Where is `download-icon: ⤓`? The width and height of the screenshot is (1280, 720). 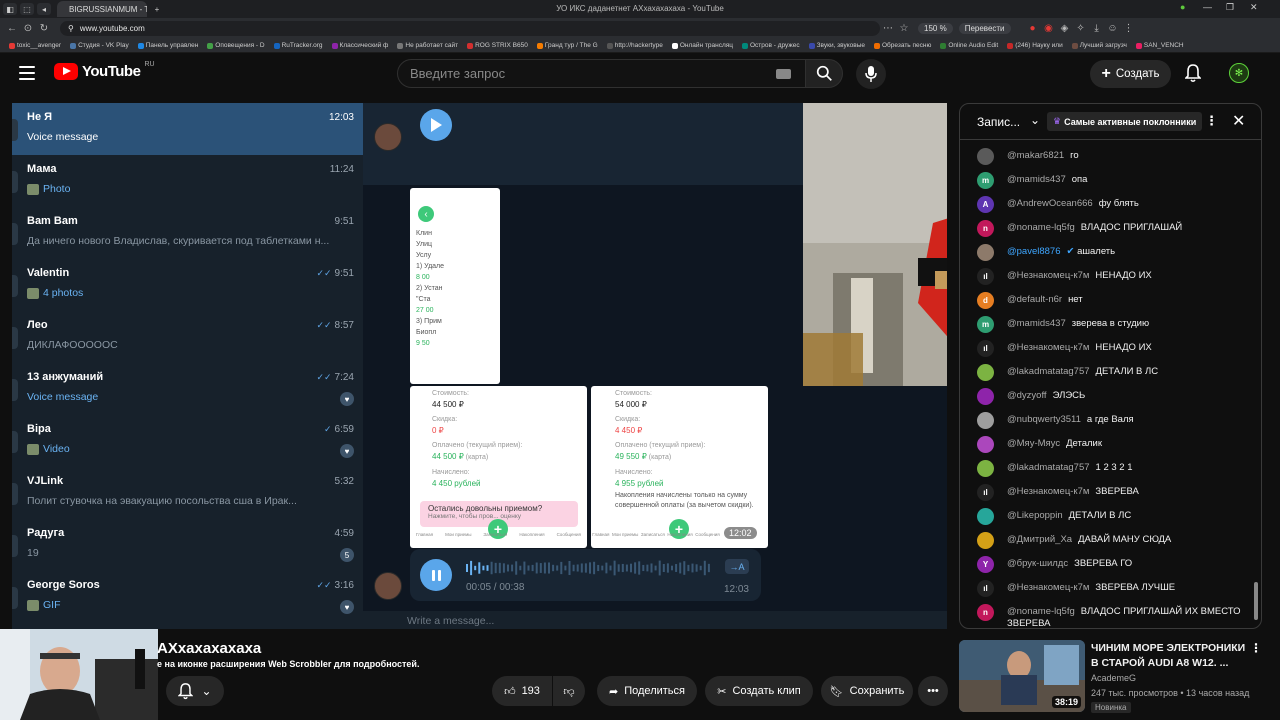 download-icon: ⤓ is located at coordinates (1097, 28).